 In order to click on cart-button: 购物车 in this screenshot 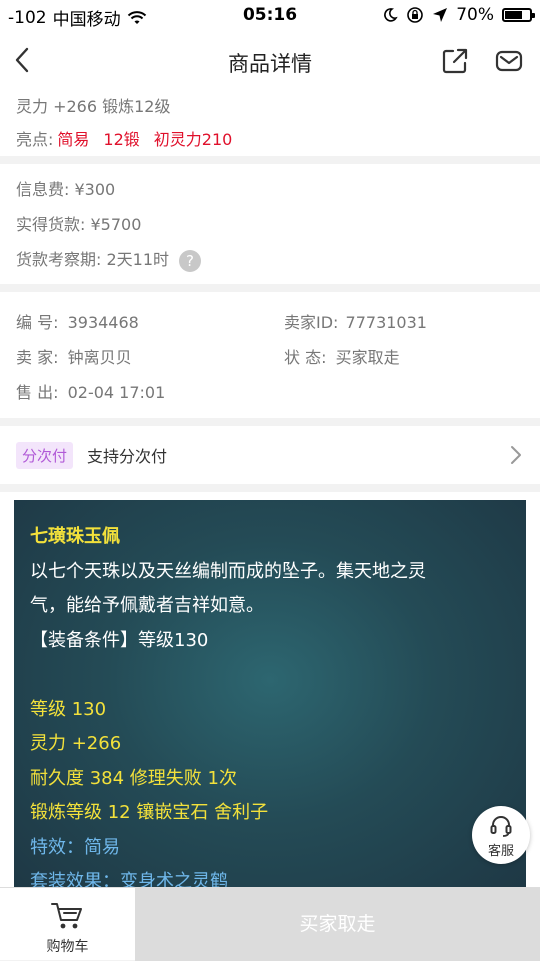, I will do `click(67, 924)`.